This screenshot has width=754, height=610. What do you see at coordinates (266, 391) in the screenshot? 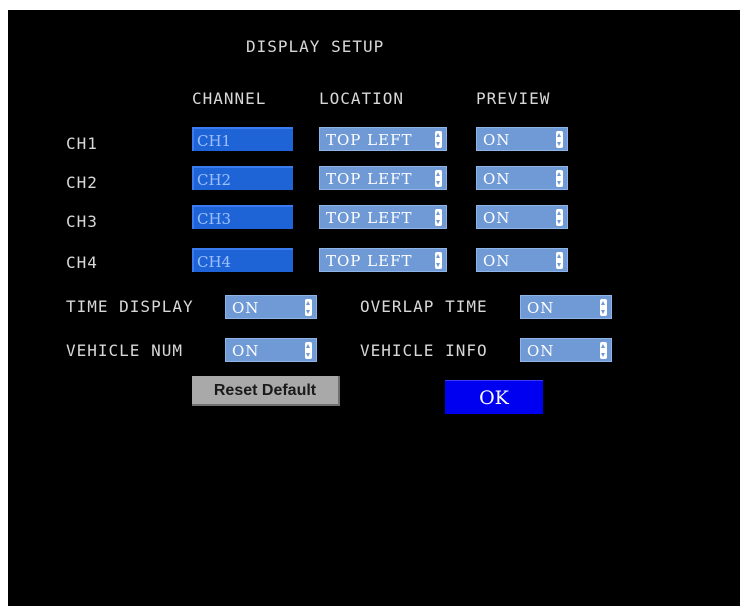
I see `reset-default-button: Reset Default` at bounding box center [266, 391].